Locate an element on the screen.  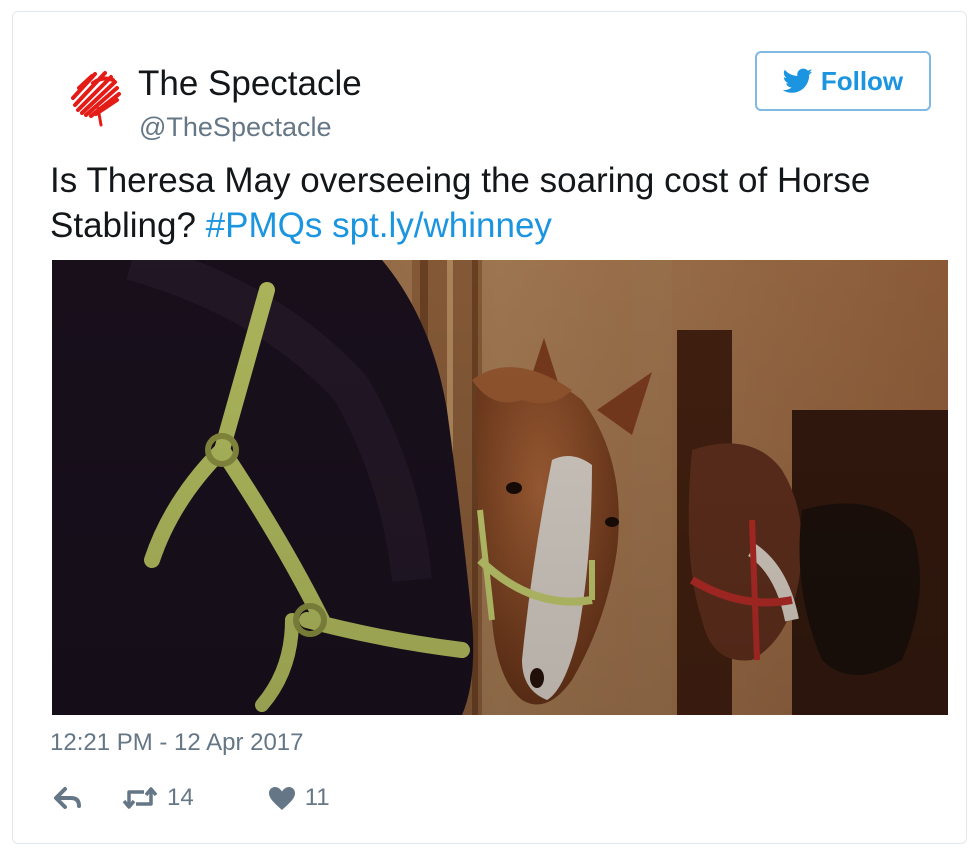
avatar is located at coordinates (100, 93).